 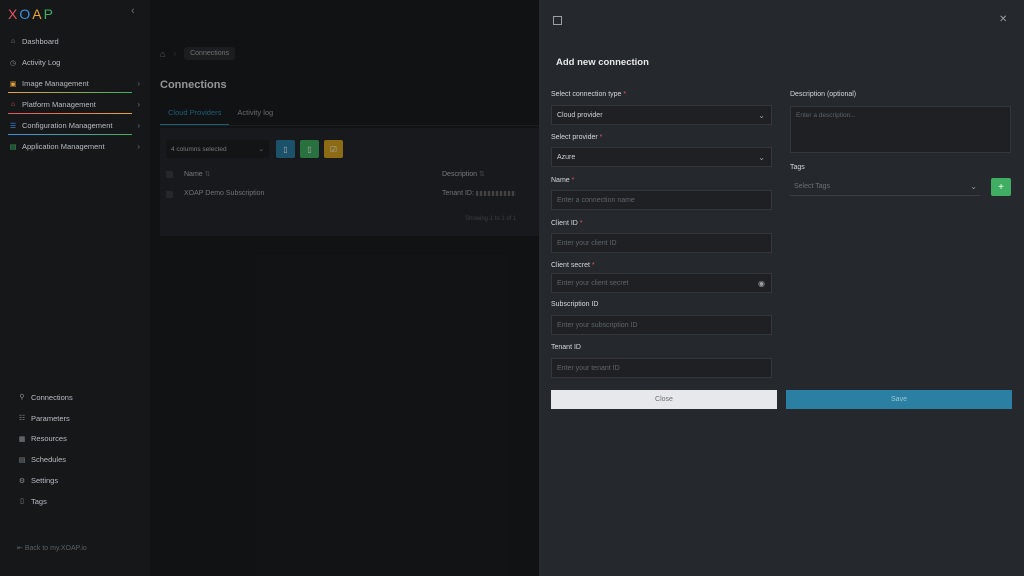 I want to click on tag-icon: ▯, so click(x=22, y=502).